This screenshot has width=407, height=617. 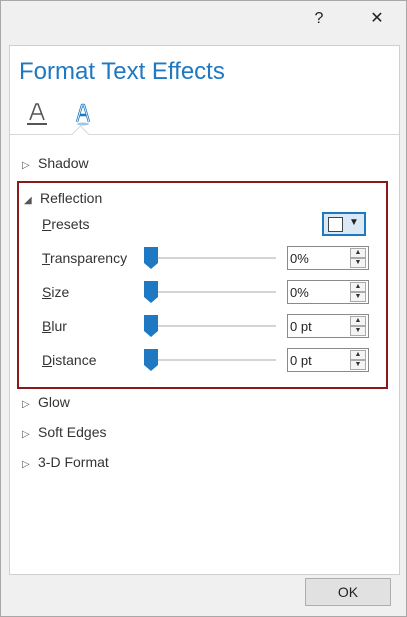 What do you see at coordinates (54, 326) in the screenshot?
I see `blur-label: Blur` at bounding box center [54, 326].